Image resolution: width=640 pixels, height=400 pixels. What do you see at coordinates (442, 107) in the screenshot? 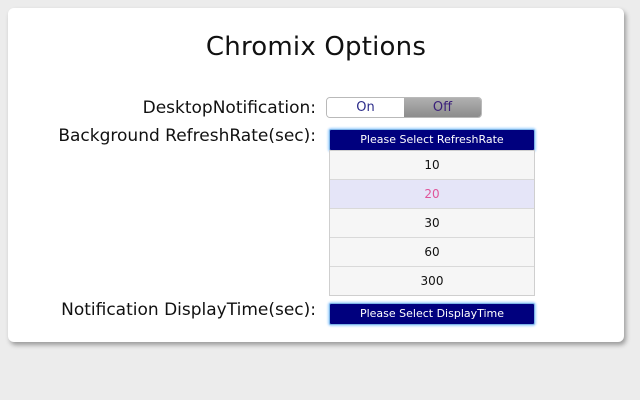
I see `toggle-off-option: Off` at bounding box center [442, 107].